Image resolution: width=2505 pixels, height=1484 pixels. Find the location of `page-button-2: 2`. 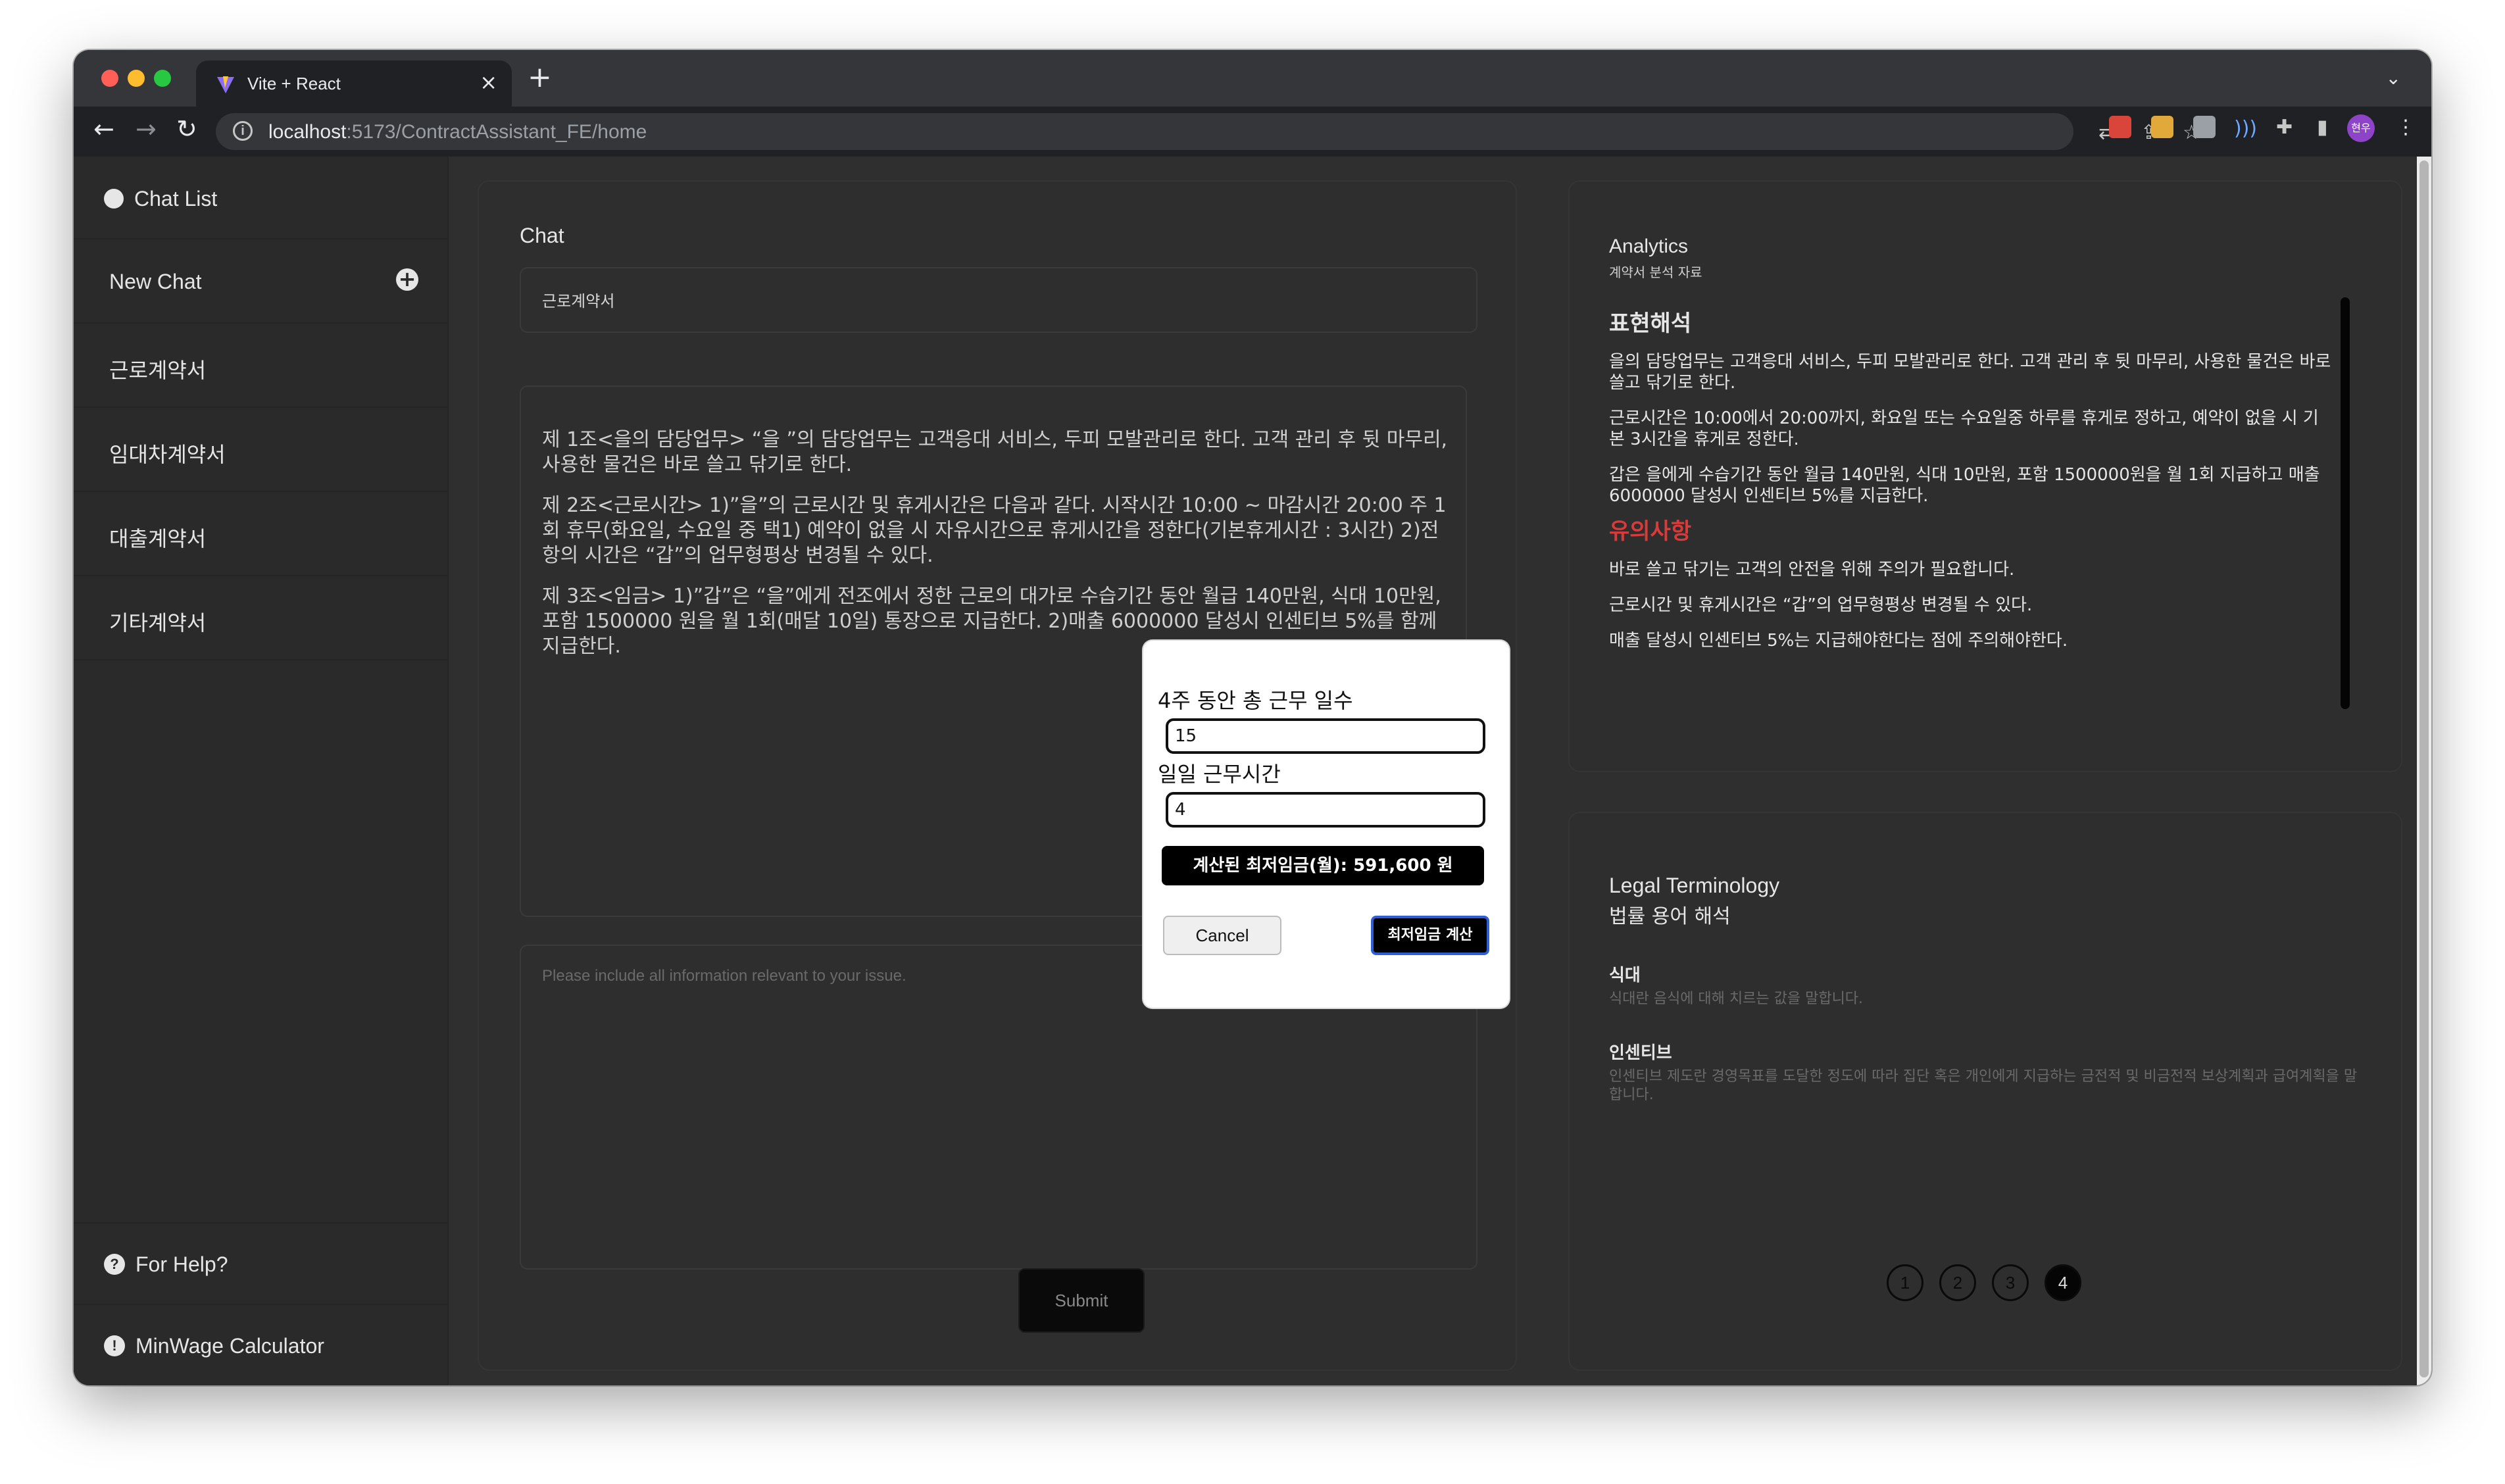

page-button-2: 2 is located at coordinates (1957, 1282).